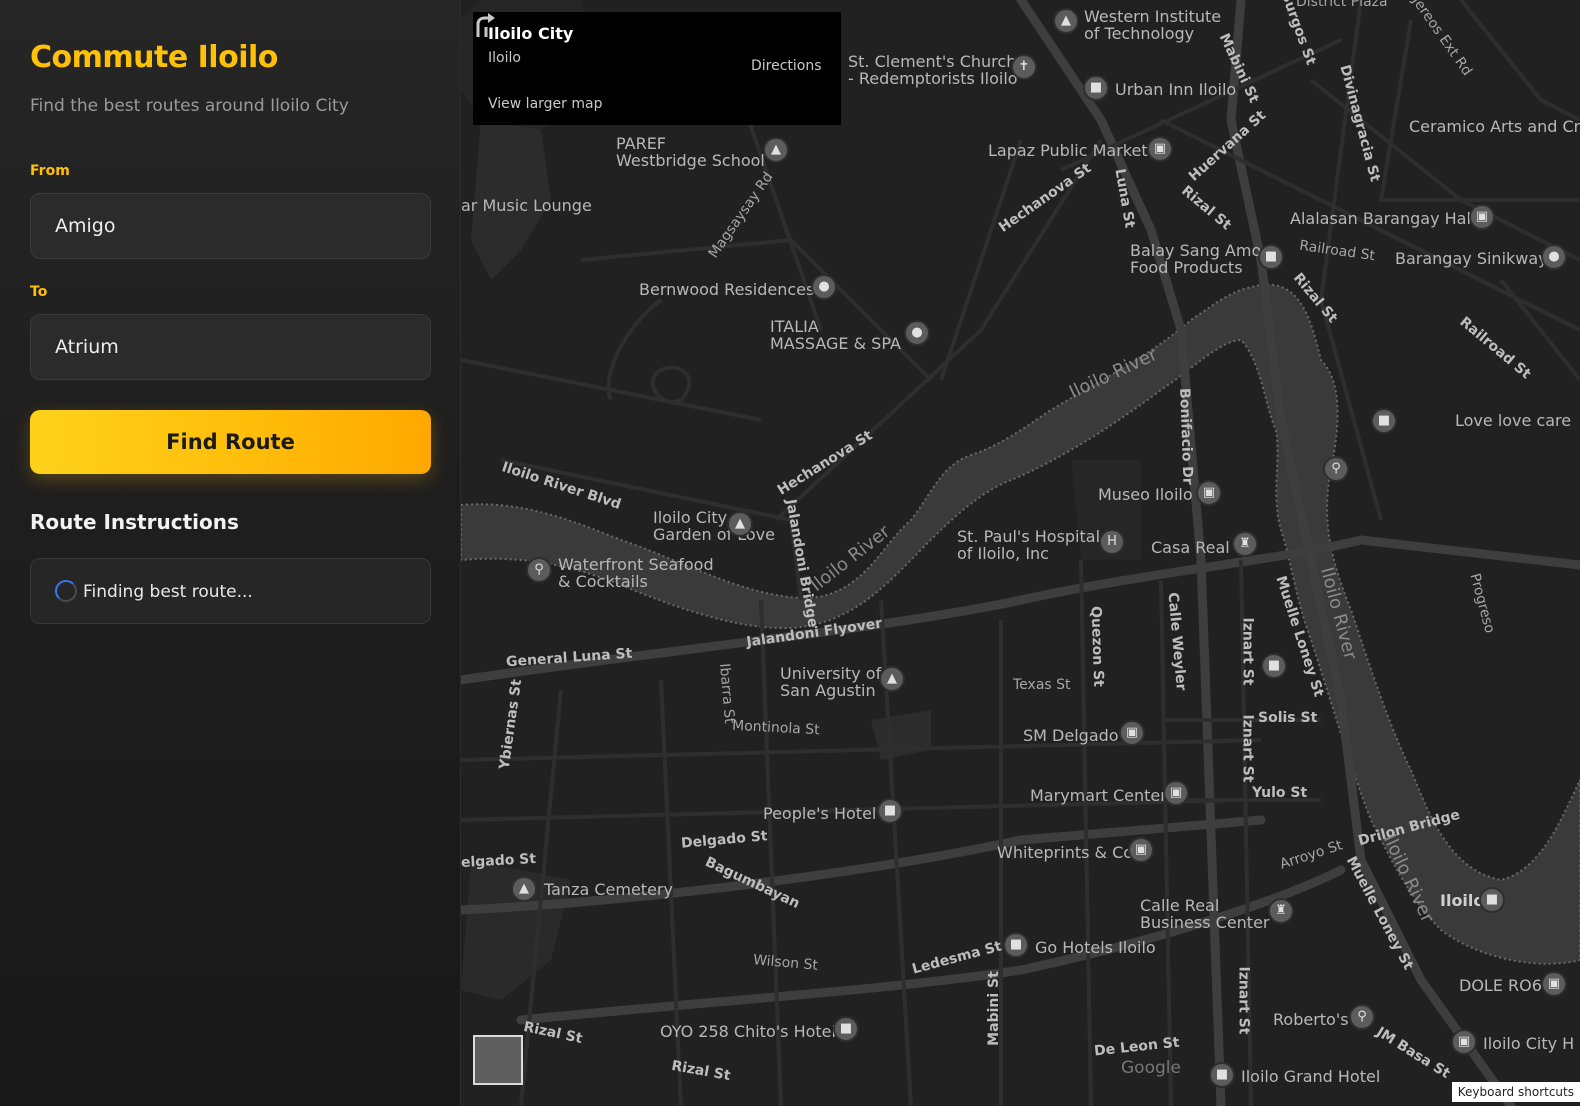  What do you see at coordinates (66, 591) in the screenshot?
I see `loading-spinner-icon` at bounding box center [66, 591].